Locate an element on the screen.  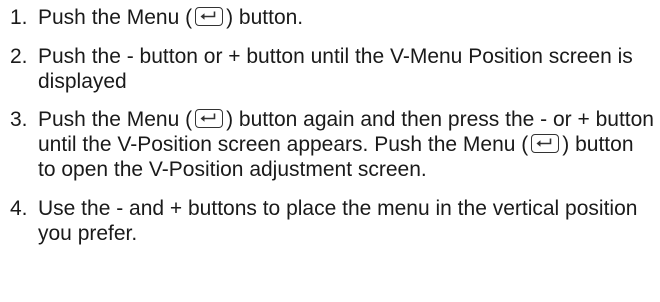
step-number: 1. is located at coordinates (19, 17).